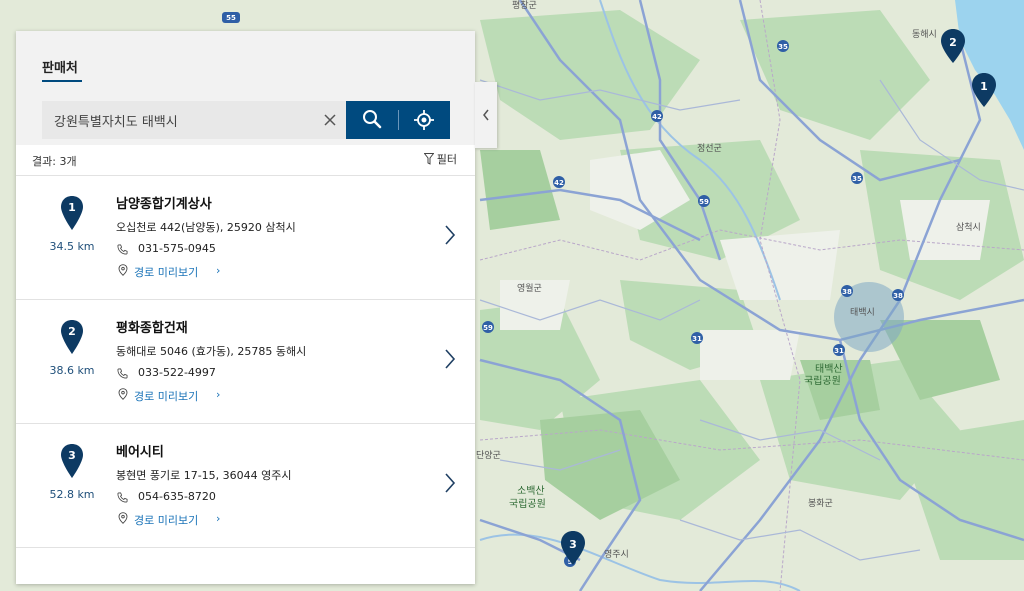 The width and height of the screenshot is (1024, 591). Describe the element at coordinates (428, 159) in the screenshot. I see `filter-icon` at that location.